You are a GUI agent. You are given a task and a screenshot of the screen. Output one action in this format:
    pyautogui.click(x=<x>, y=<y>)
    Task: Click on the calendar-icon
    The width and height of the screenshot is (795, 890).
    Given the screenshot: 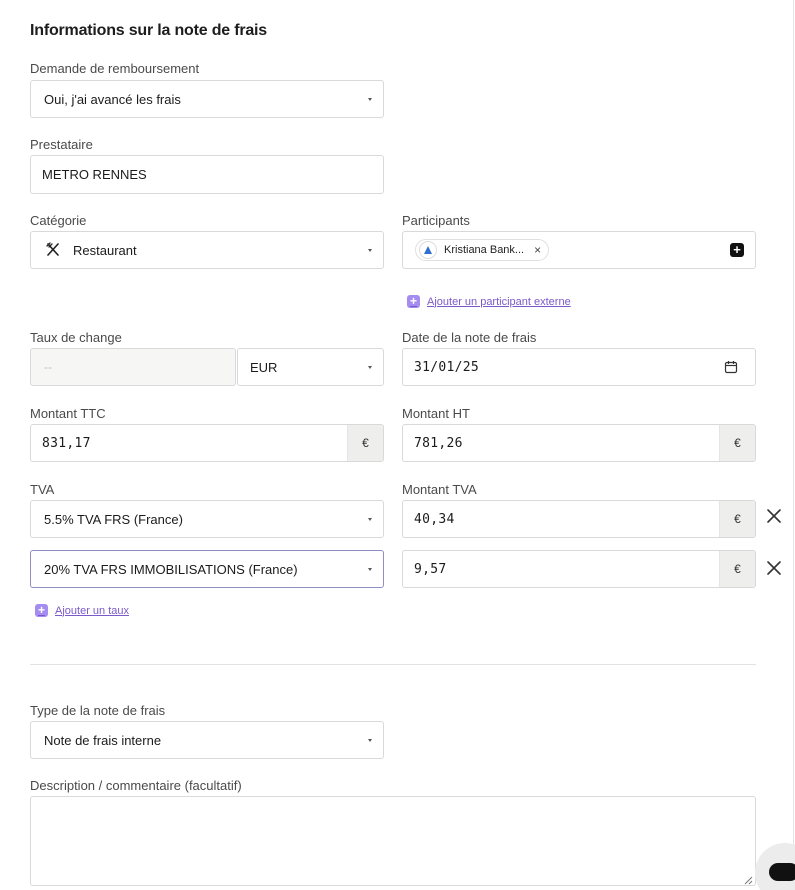 What is the action you would take?
    pyautogui.click(x=731, y=367)
    